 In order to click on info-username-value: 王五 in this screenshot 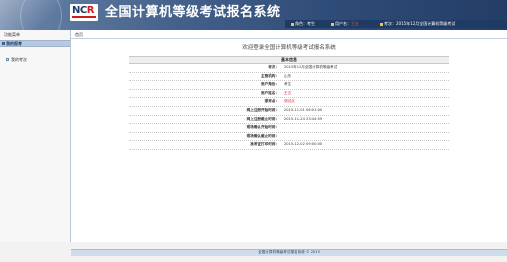, I will do `click(355, 23)`.